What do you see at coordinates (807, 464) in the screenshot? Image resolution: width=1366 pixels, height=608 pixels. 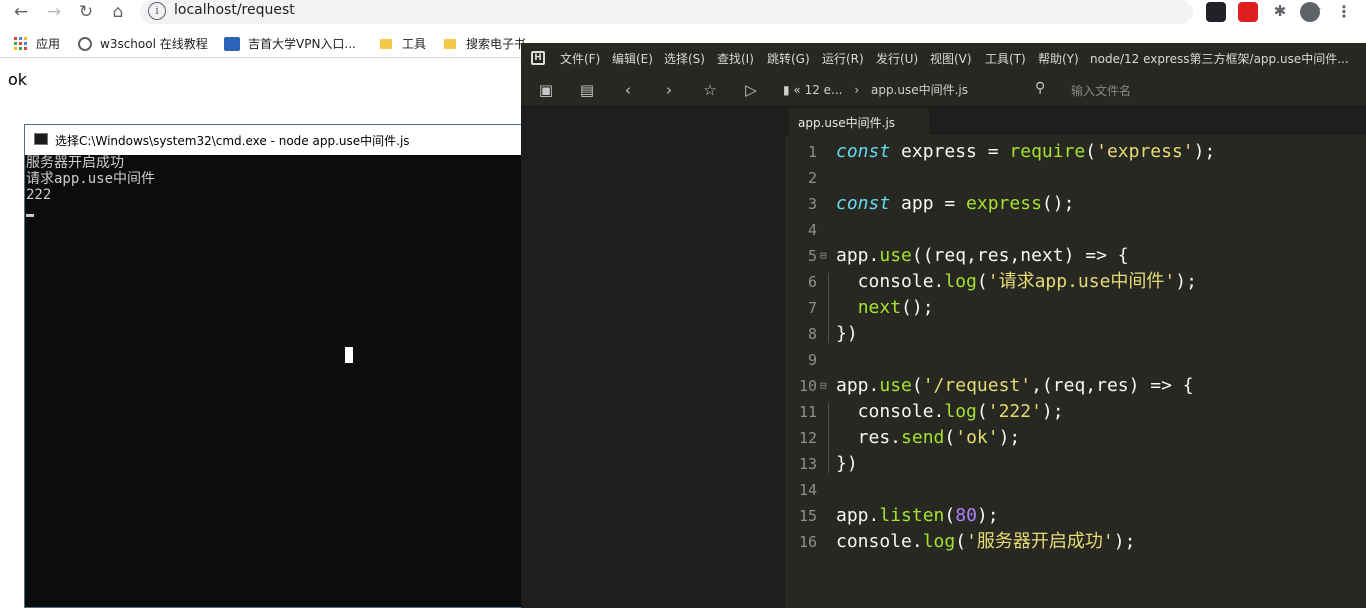 I see `line-number: 13` at bounding box center [807, 464].